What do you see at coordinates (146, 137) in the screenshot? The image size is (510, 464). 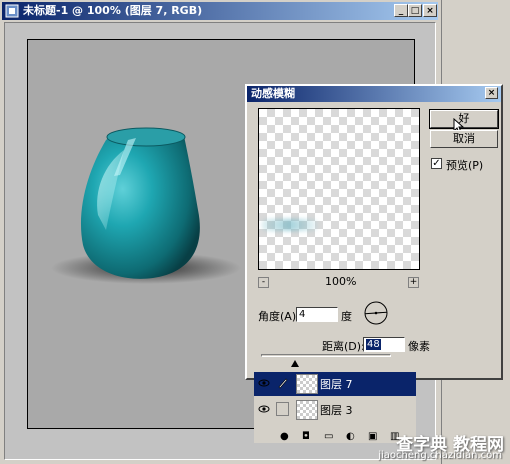 I see `vase-rim` at bounding box center [146, 137].